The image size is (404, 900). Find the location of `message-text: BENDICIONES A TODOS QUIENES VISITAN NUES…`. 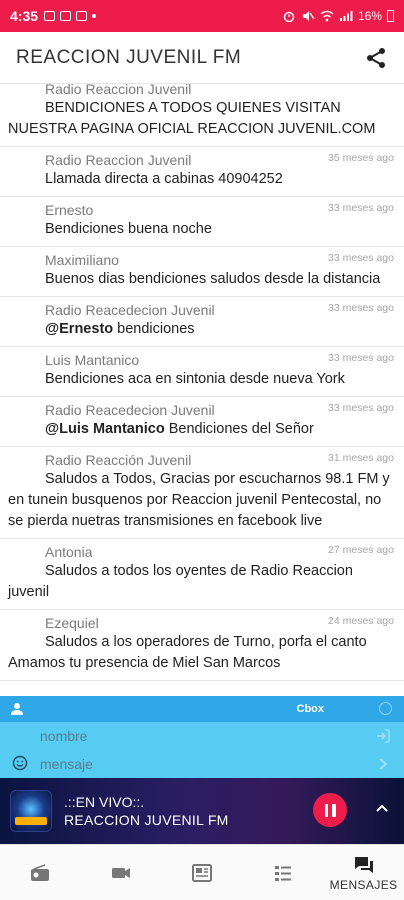

message-text: BENDICIONES A TODOS QUIENES VISITAN NUES… is located at coordinates (202, 119).